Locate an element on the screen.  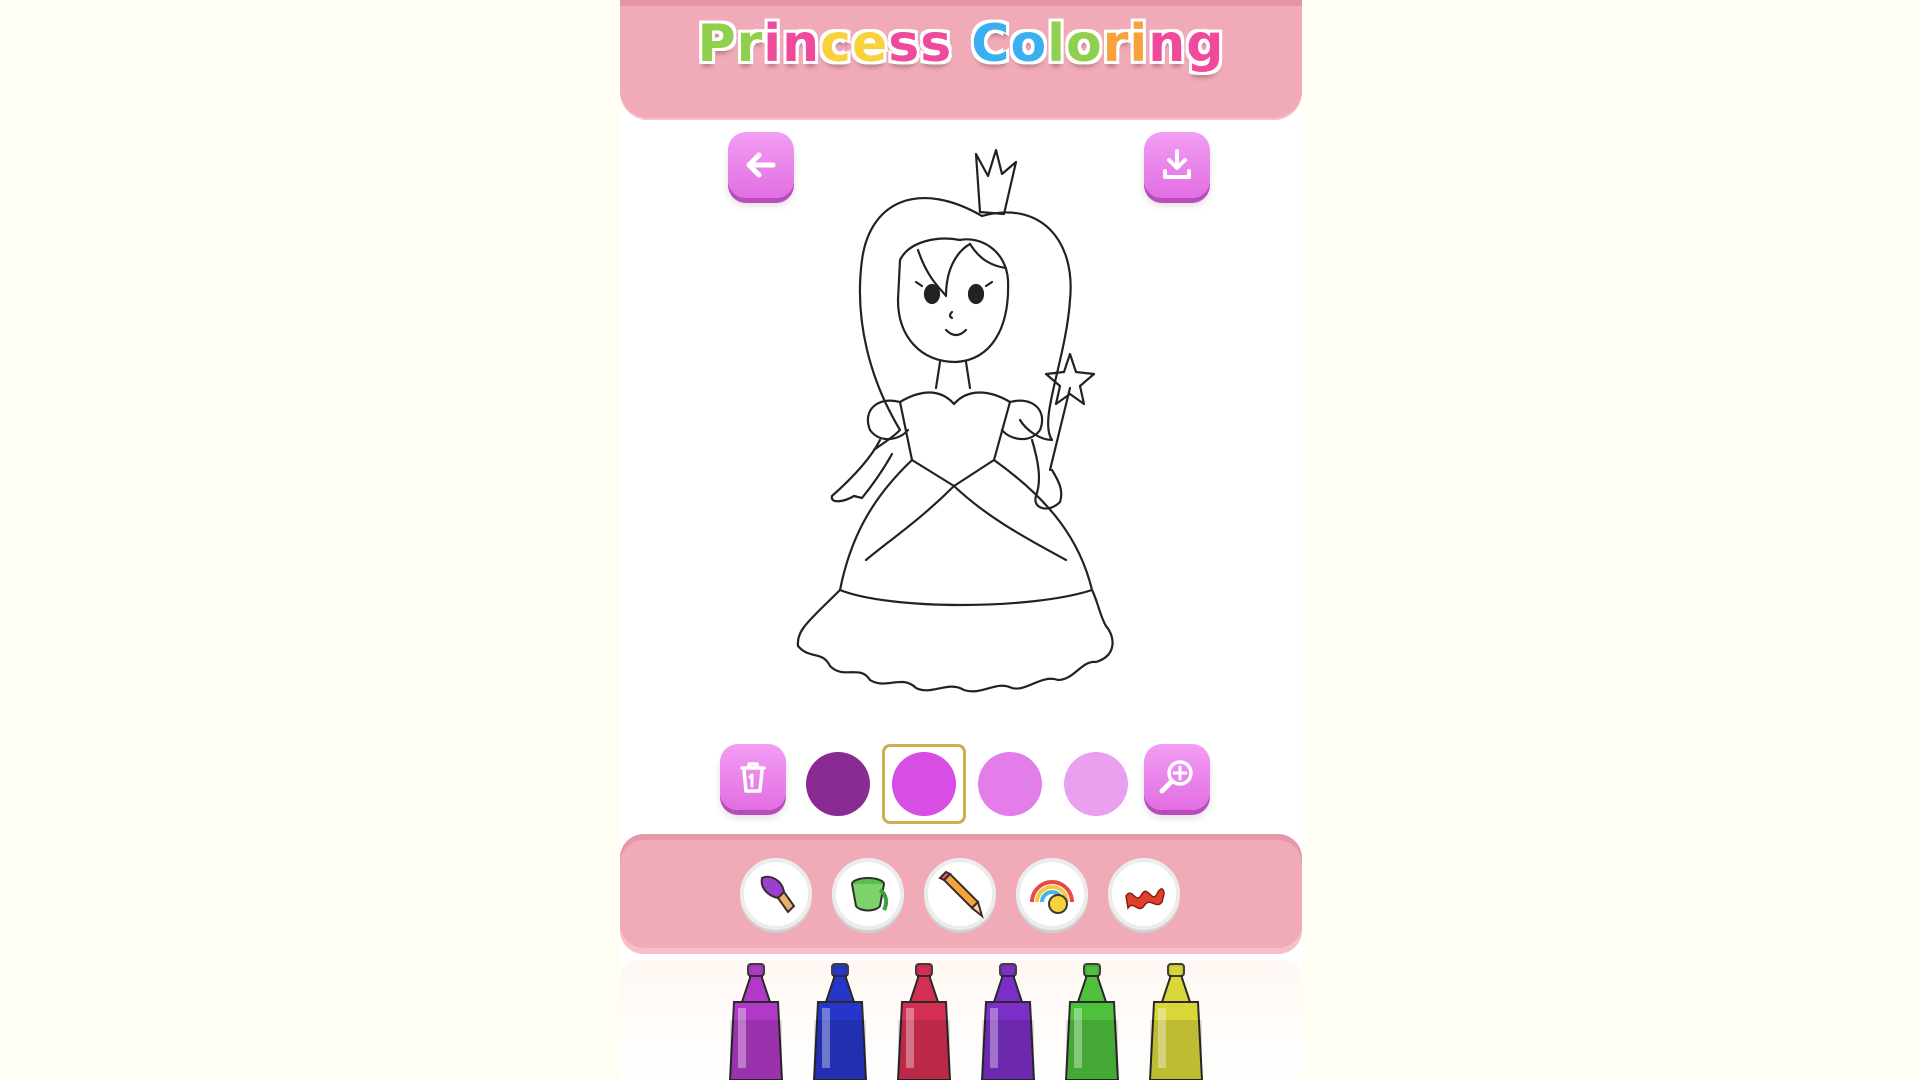
pattern-tool is located at coordinates (1144, 894).